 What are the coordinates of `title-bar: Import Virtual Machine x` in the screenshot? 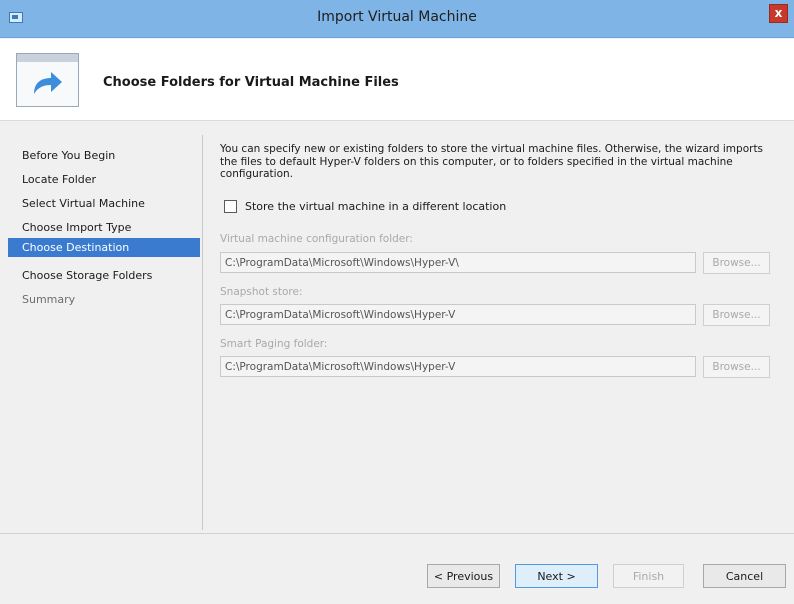 It's located at (397, 19).